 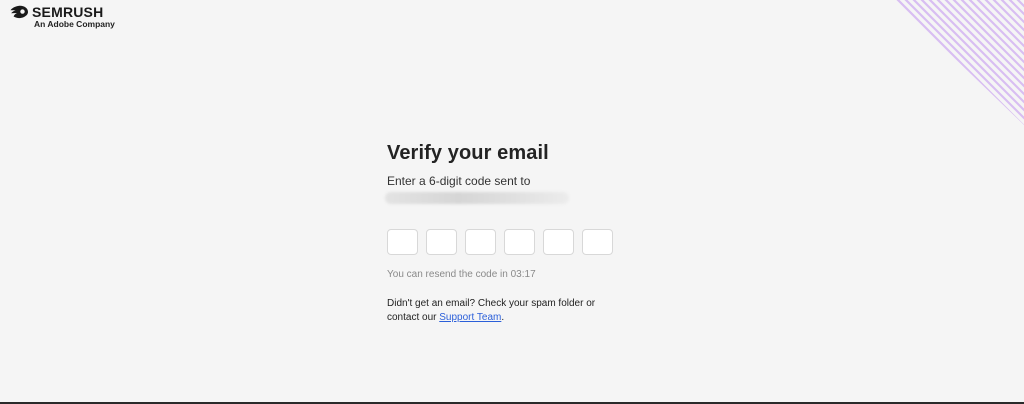 I want to click on code-sent-subtitle: Enter a 6-digit code sent to, so click(x=459, y=181).